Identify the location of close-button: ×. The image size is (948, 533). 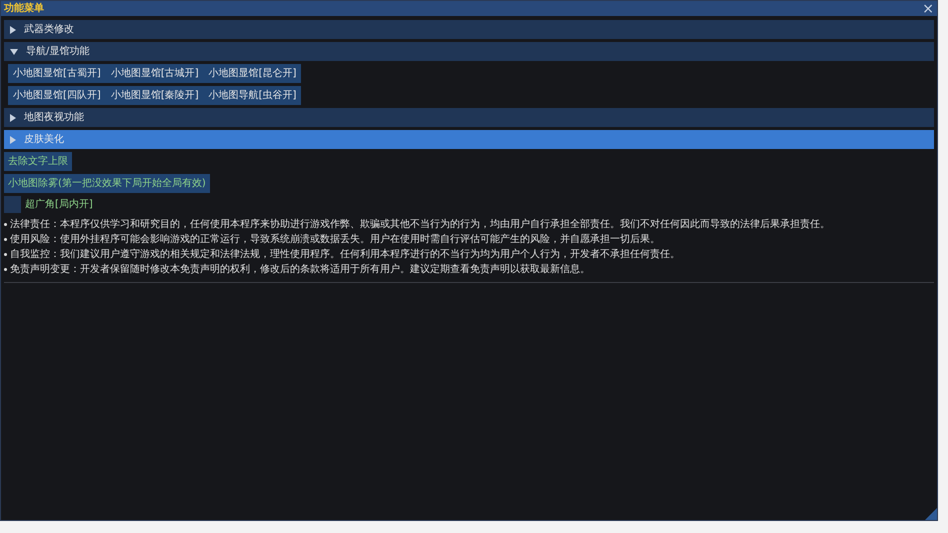
(928, 9).